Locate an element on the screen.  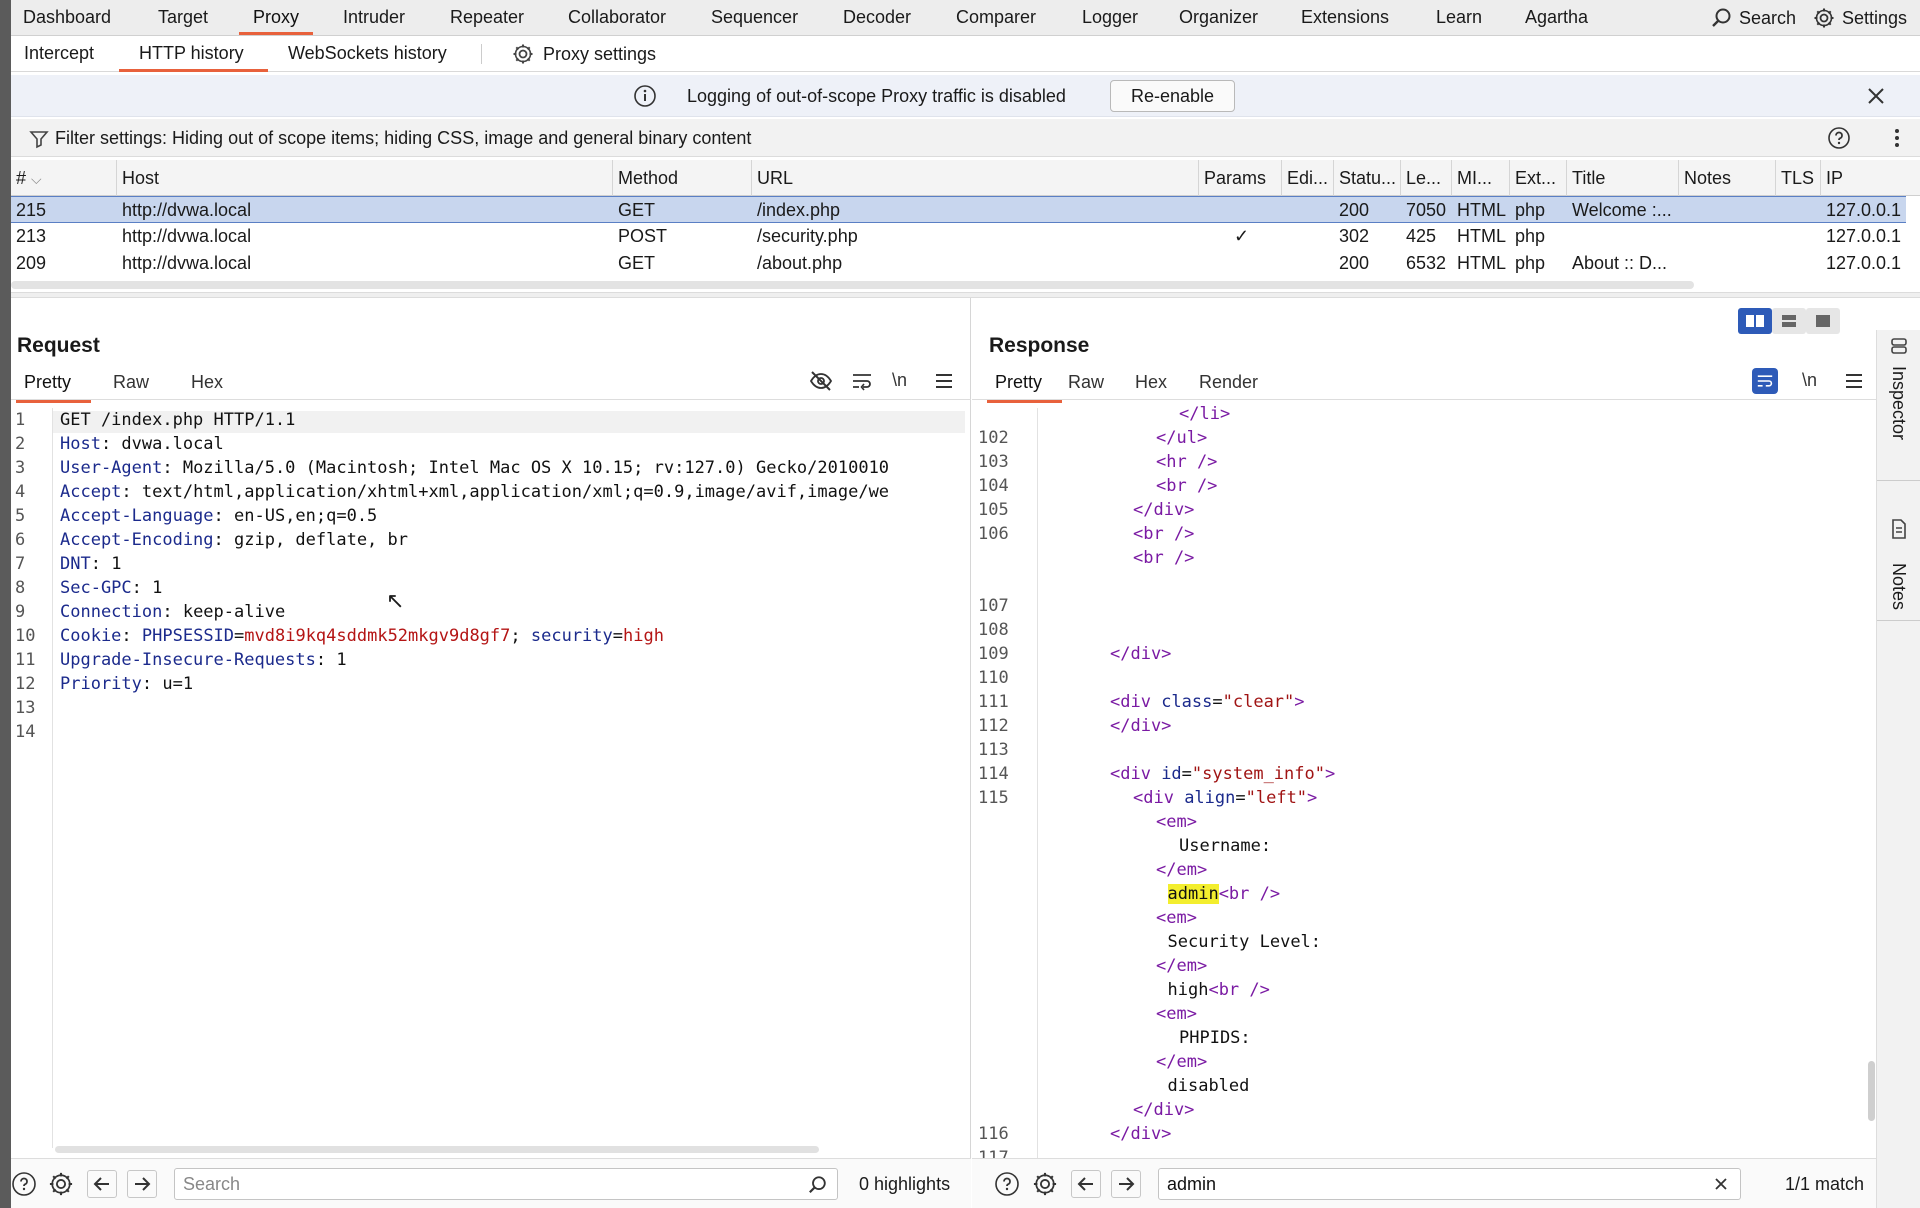
code-line: Accept-Encoding: gzip, deflate, br is located at coordinates (234, 540).